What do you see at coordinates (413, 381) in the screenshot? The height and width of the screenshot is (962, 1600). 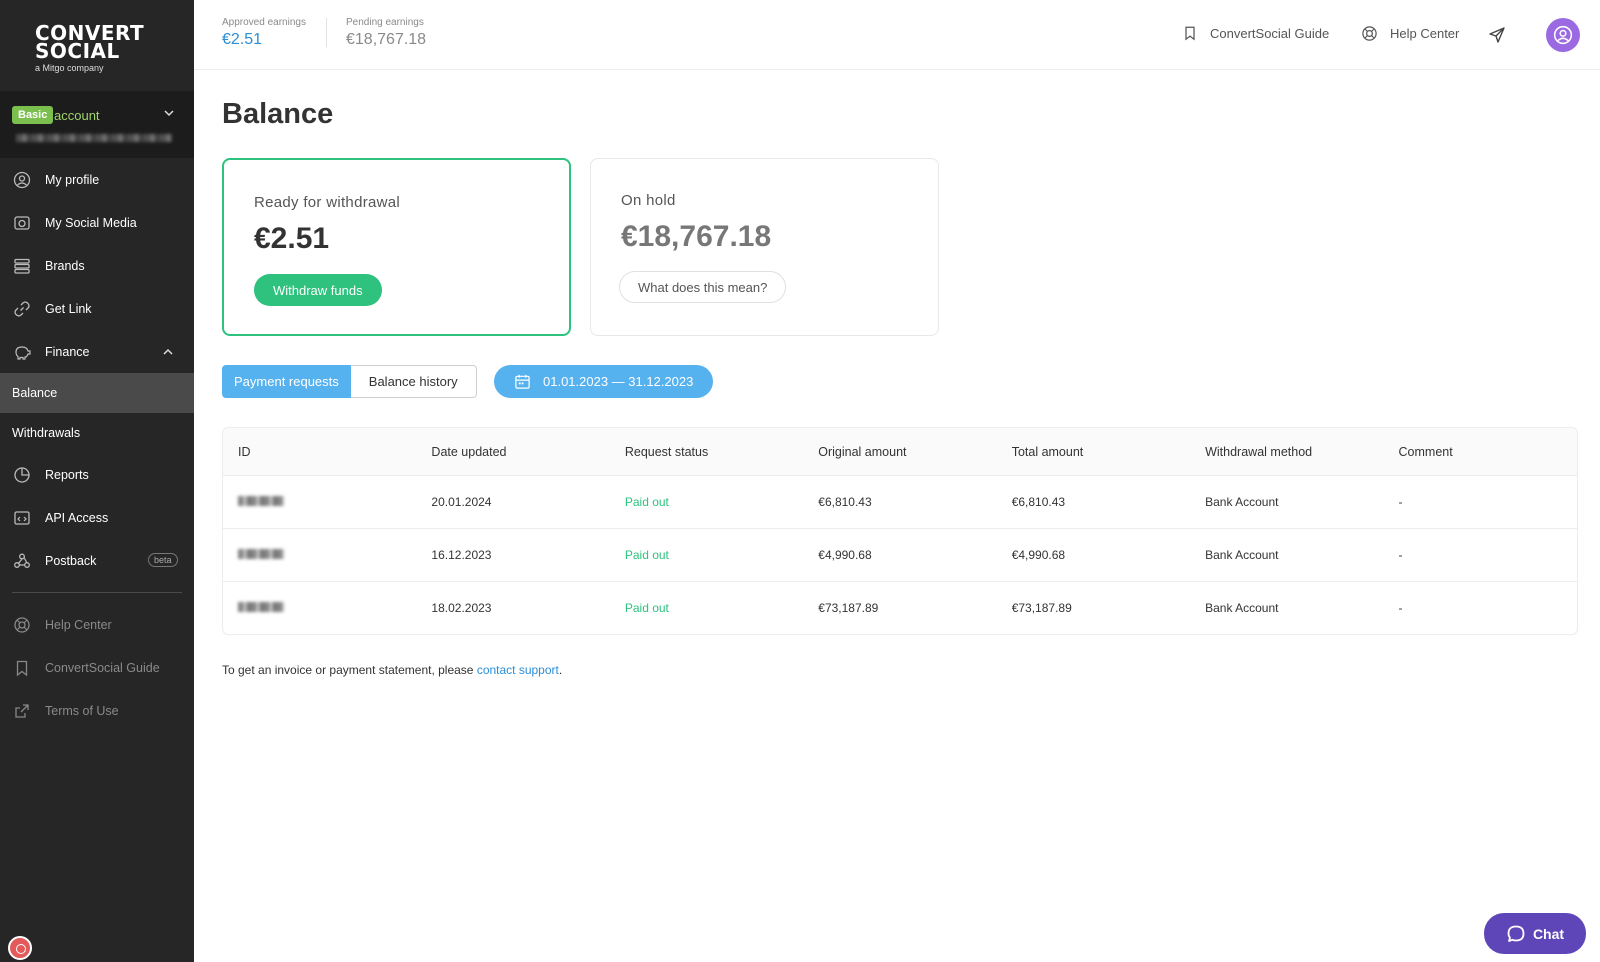 I see `tab-balance-history: Balance history` at bounding box center [413, 381].